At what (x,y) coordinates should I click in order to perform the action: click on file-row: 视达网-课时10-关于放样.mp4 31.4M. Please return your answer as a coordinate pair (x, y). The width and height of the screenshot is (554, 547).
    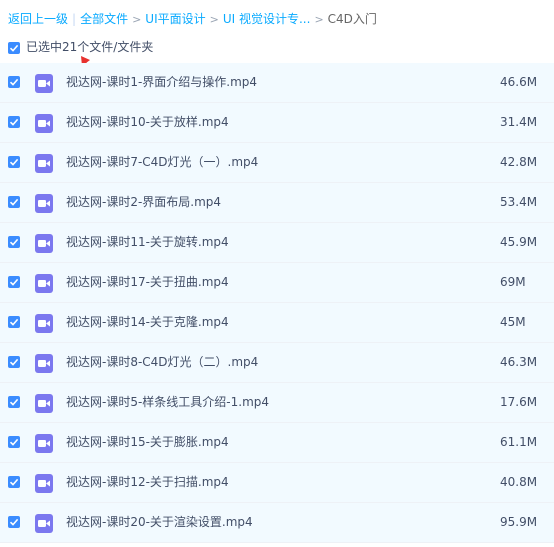
    Looking at the image, I should click on (277, 123).